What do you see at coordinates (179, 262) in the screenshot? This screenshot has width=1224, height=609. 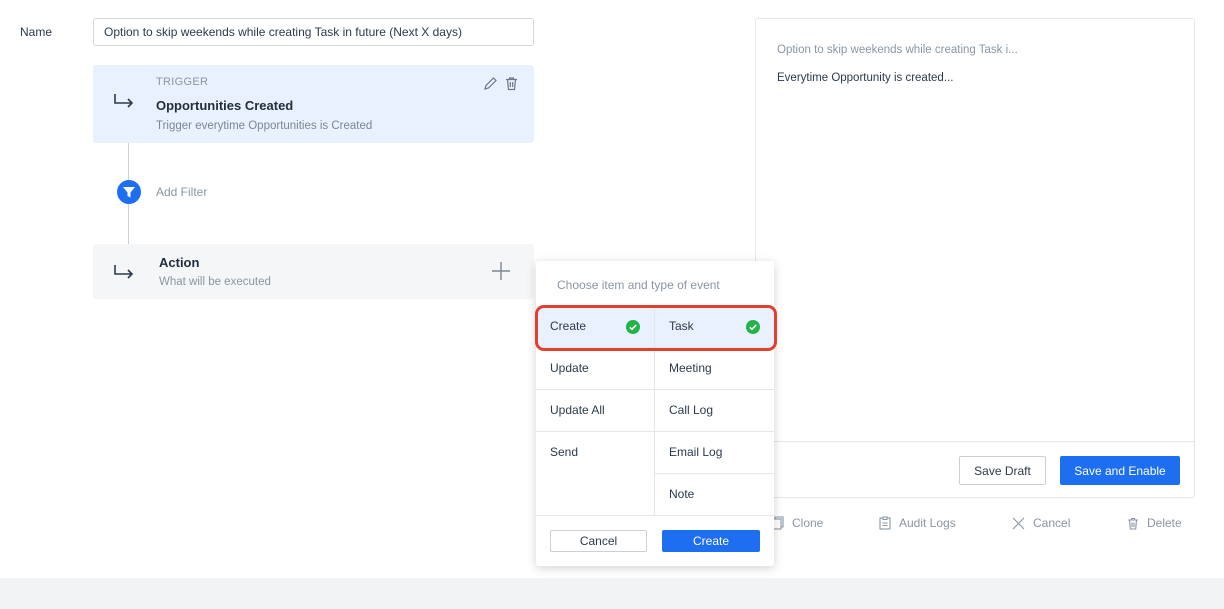 I see `action-title: Action` at bounding box center [179, 262].